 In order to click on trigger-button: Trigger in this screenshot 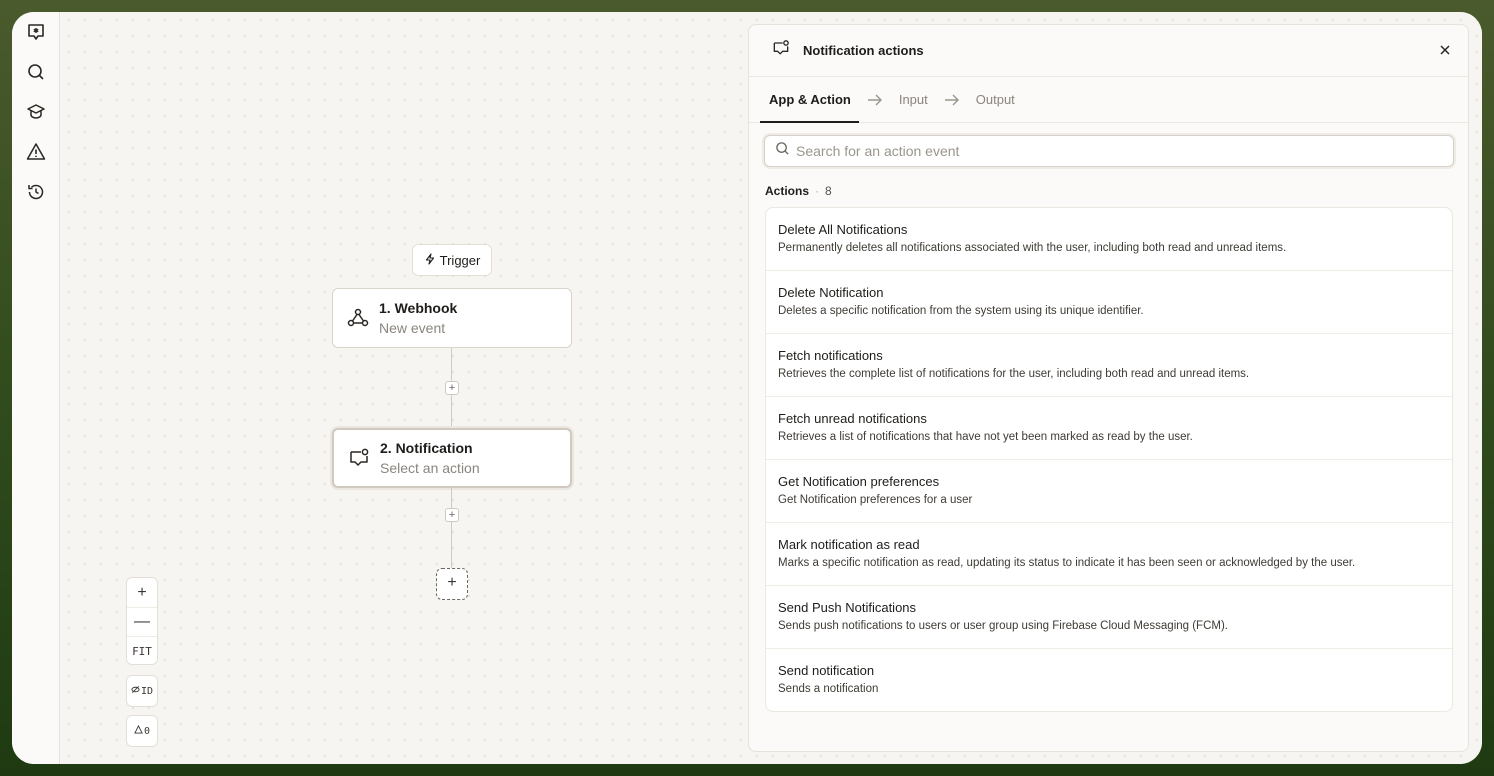, I will do `click(452, 260)`.